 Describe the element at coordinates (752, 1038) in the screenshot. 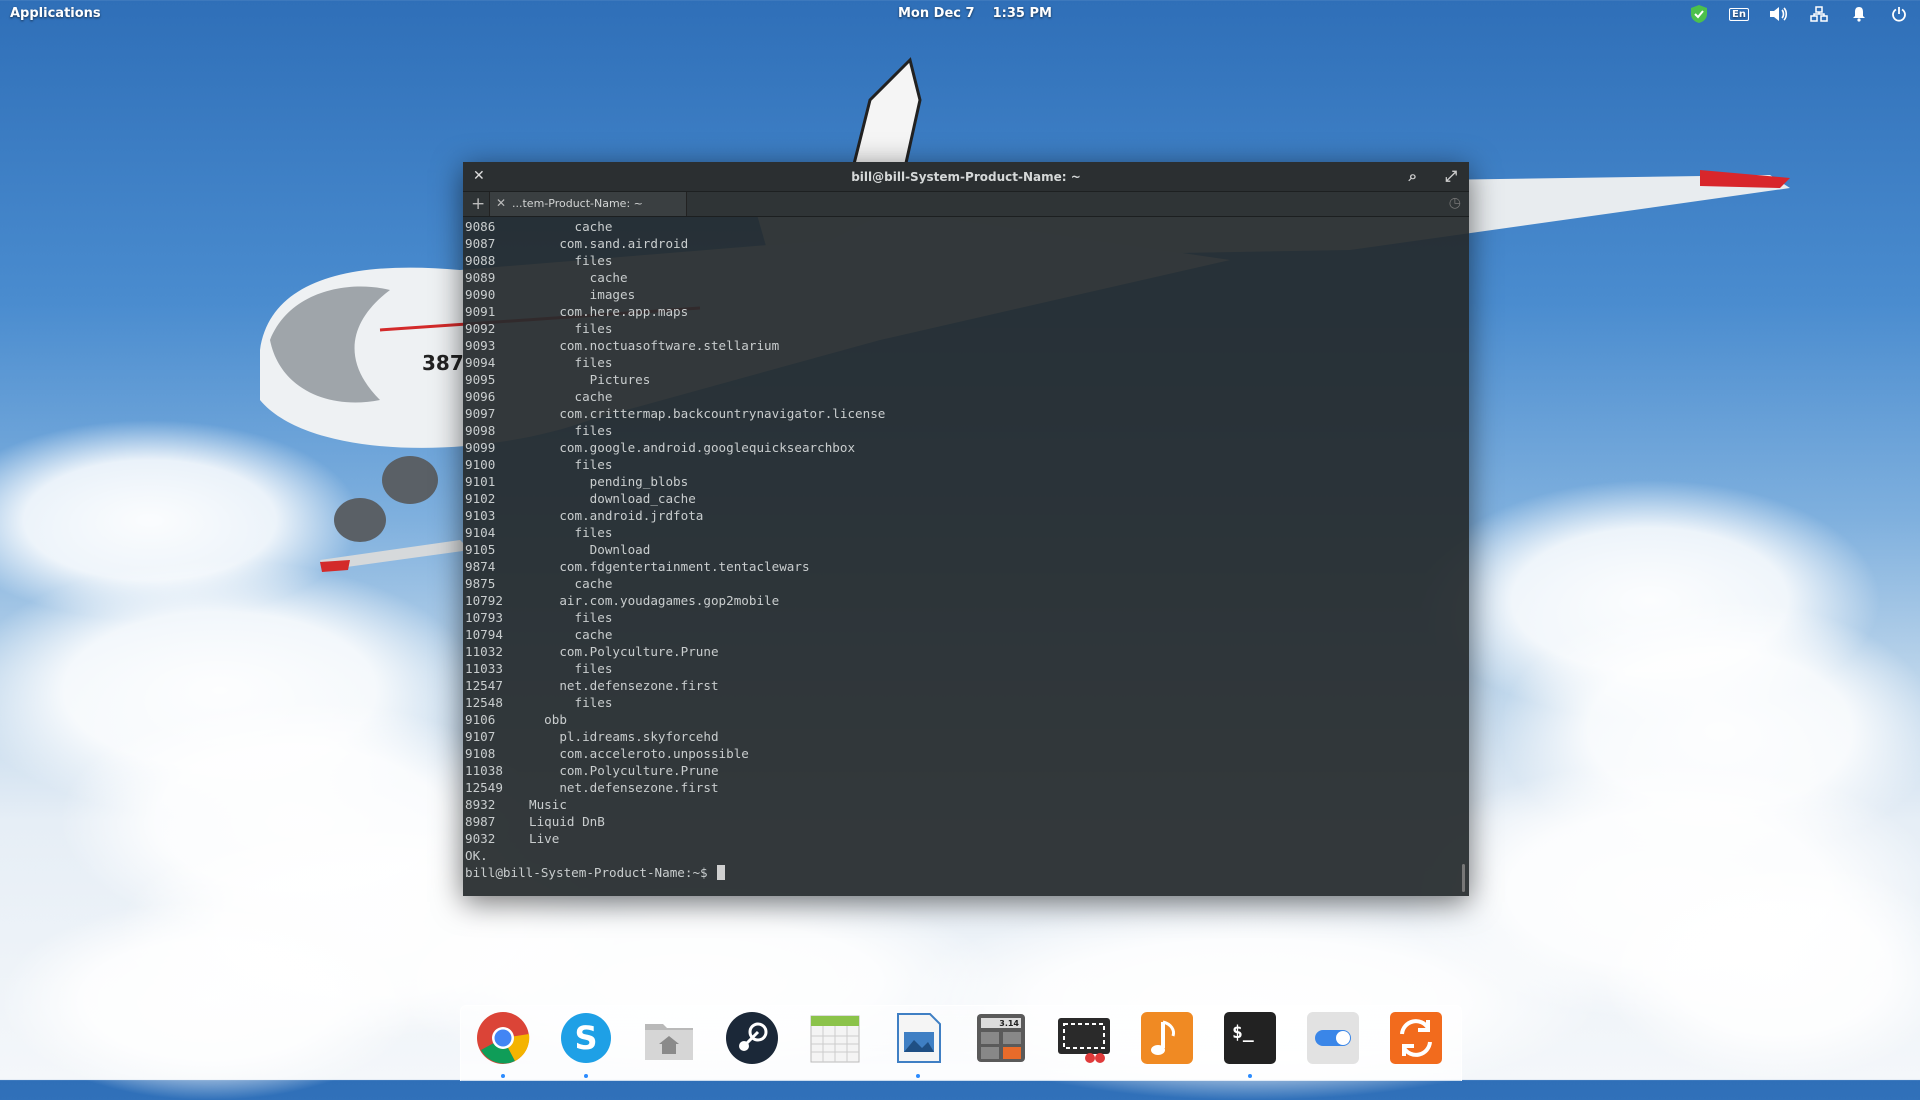

I see `steam-icon` at that location.